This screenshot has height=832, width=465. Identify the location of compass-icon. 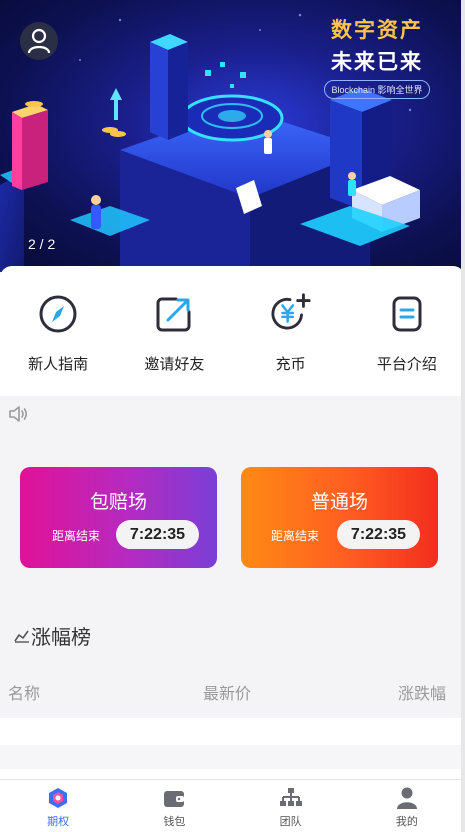
(58, 314).